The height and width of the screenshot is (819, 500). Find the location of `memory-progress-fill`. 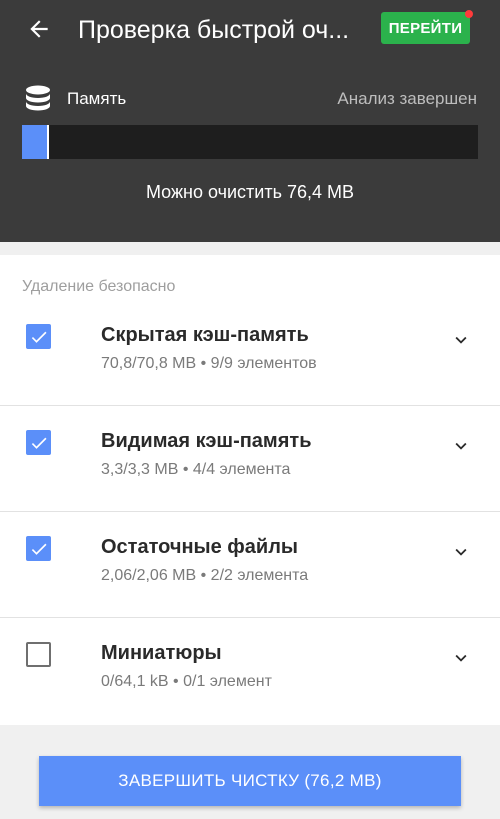

memory-progress-fill is located at coordinates (36, 142).